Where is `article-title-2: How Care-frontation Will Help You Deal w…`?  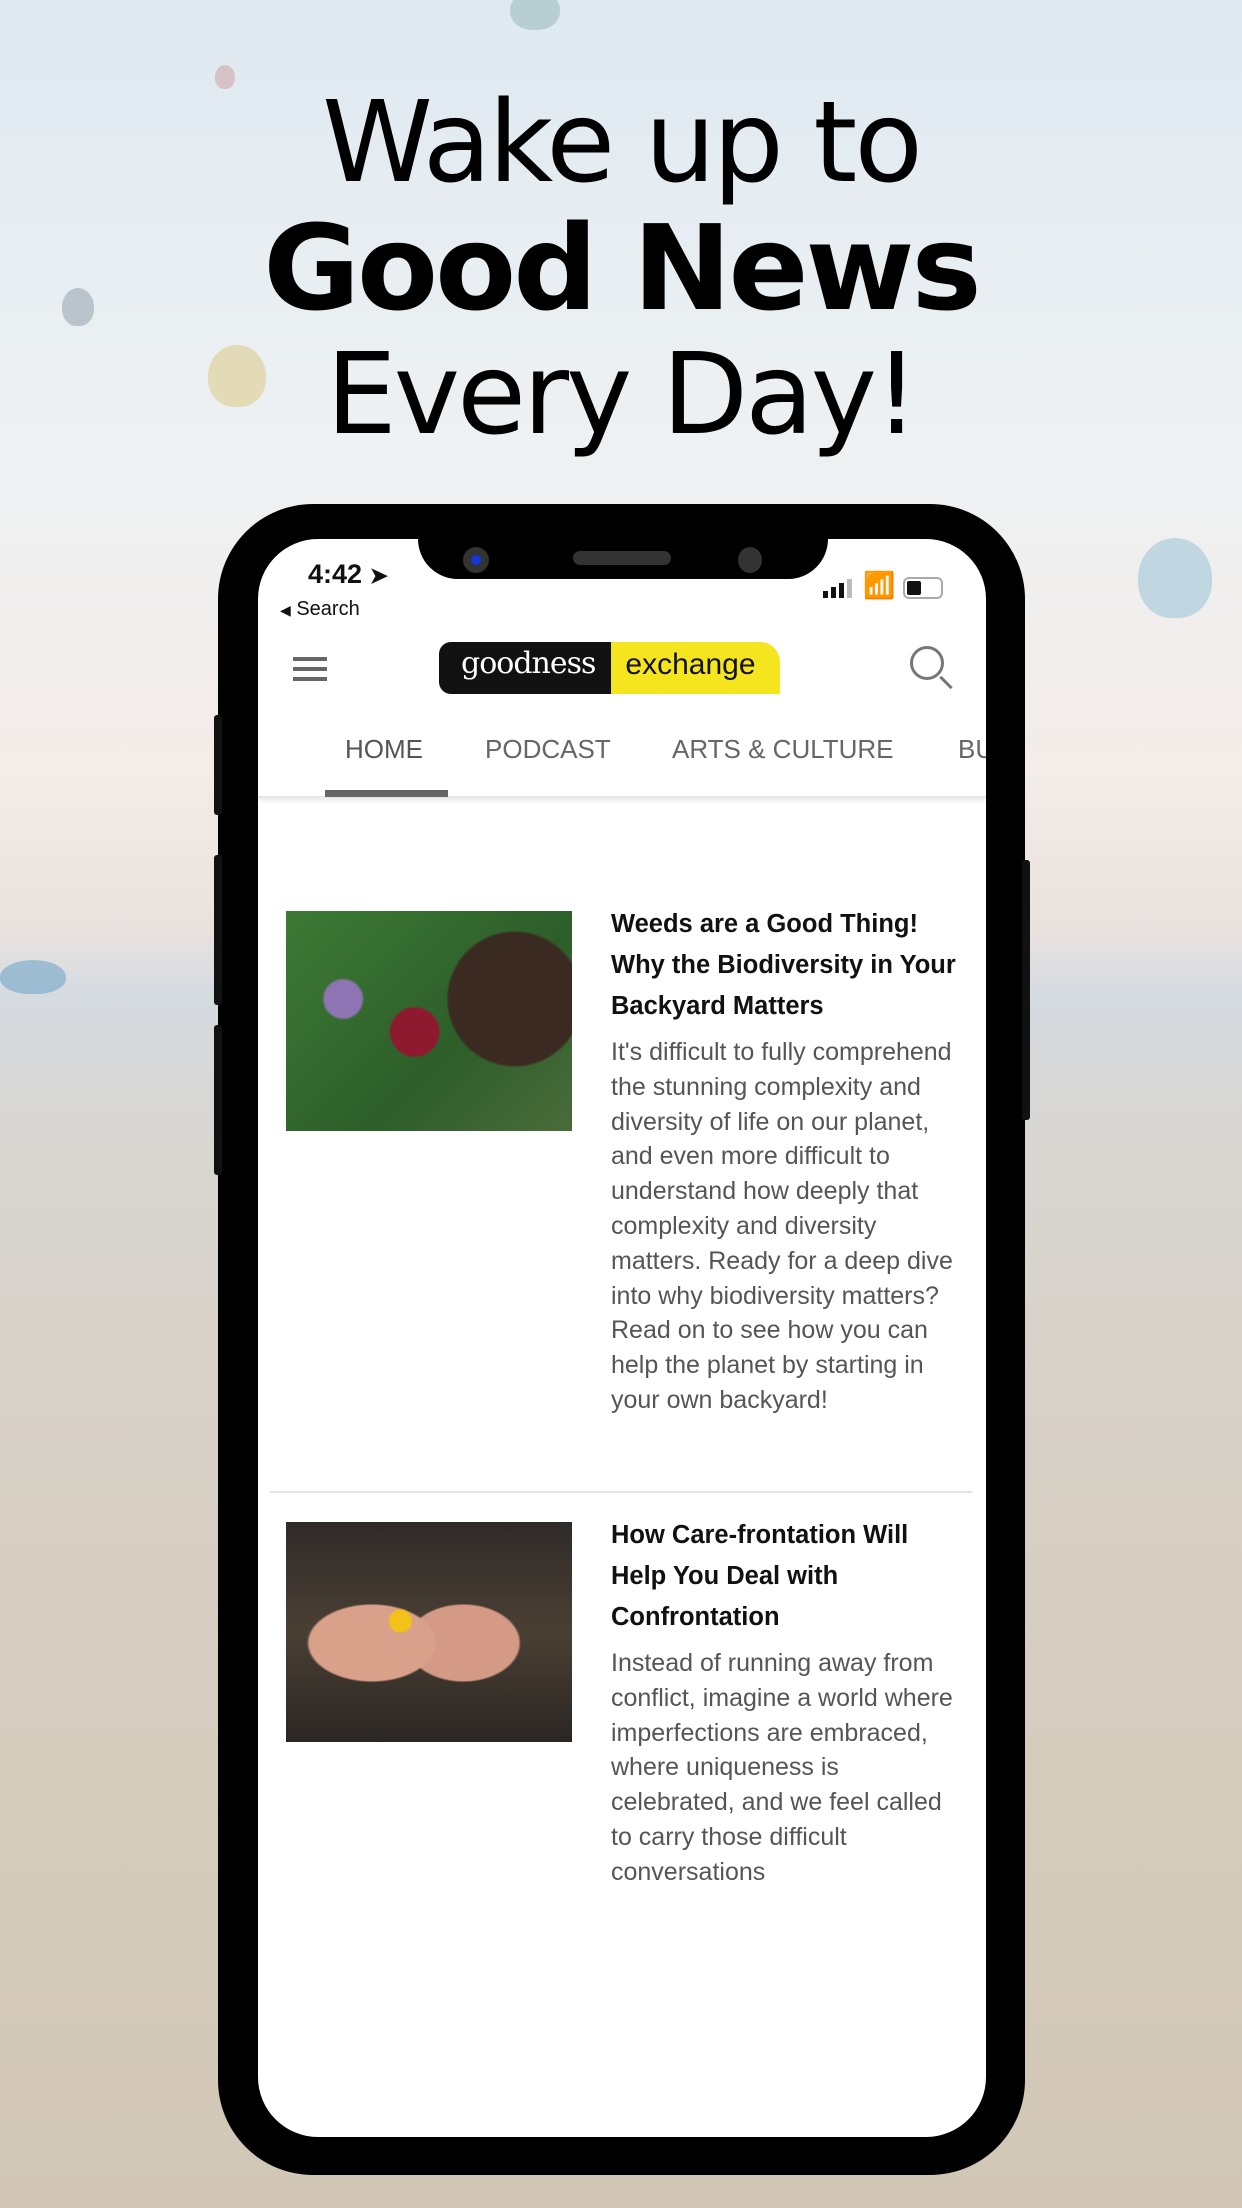
article-title-2: How Care-frontation Will Help You Deal w… is located at coordinates (783, 1576).